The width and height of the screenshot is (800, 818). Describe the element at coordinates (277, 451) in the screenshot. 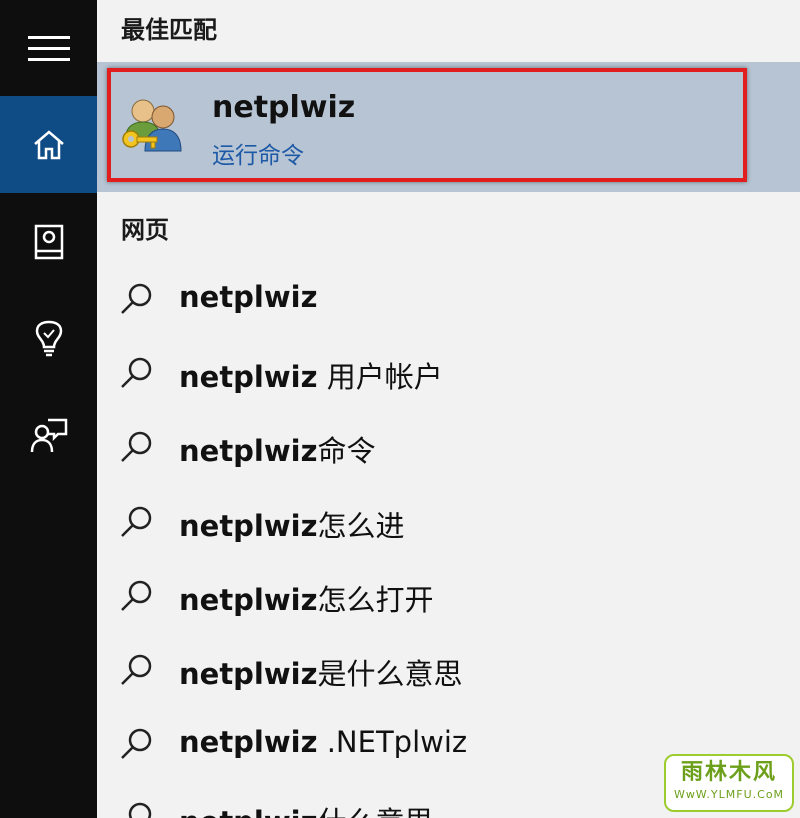

I see `suggestion-text: netplwiz命令` at that location.